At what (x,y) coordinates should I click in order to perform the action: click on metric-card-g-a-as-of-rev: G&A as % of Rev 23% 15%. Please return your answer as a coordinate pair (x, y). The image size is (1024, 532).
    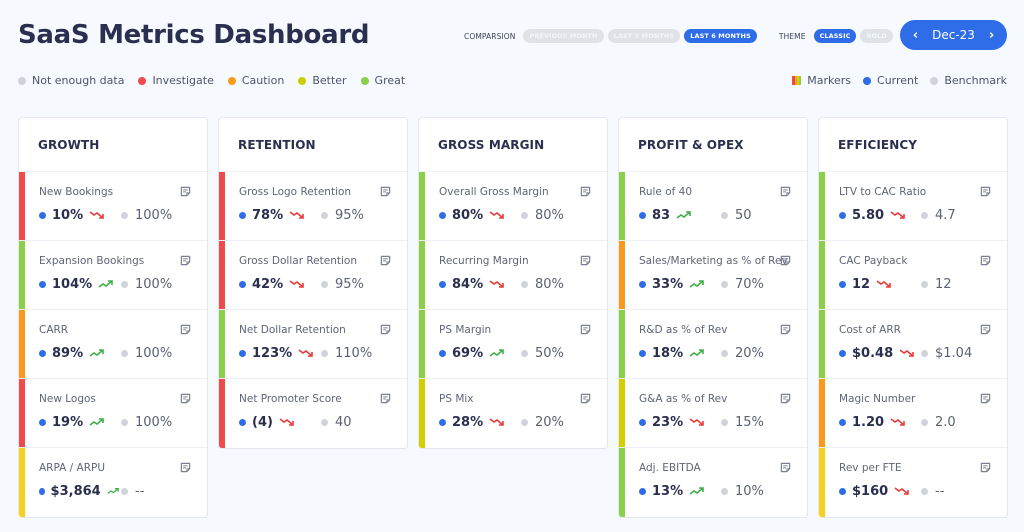
    Looking at the image, I should click on (713, 413).